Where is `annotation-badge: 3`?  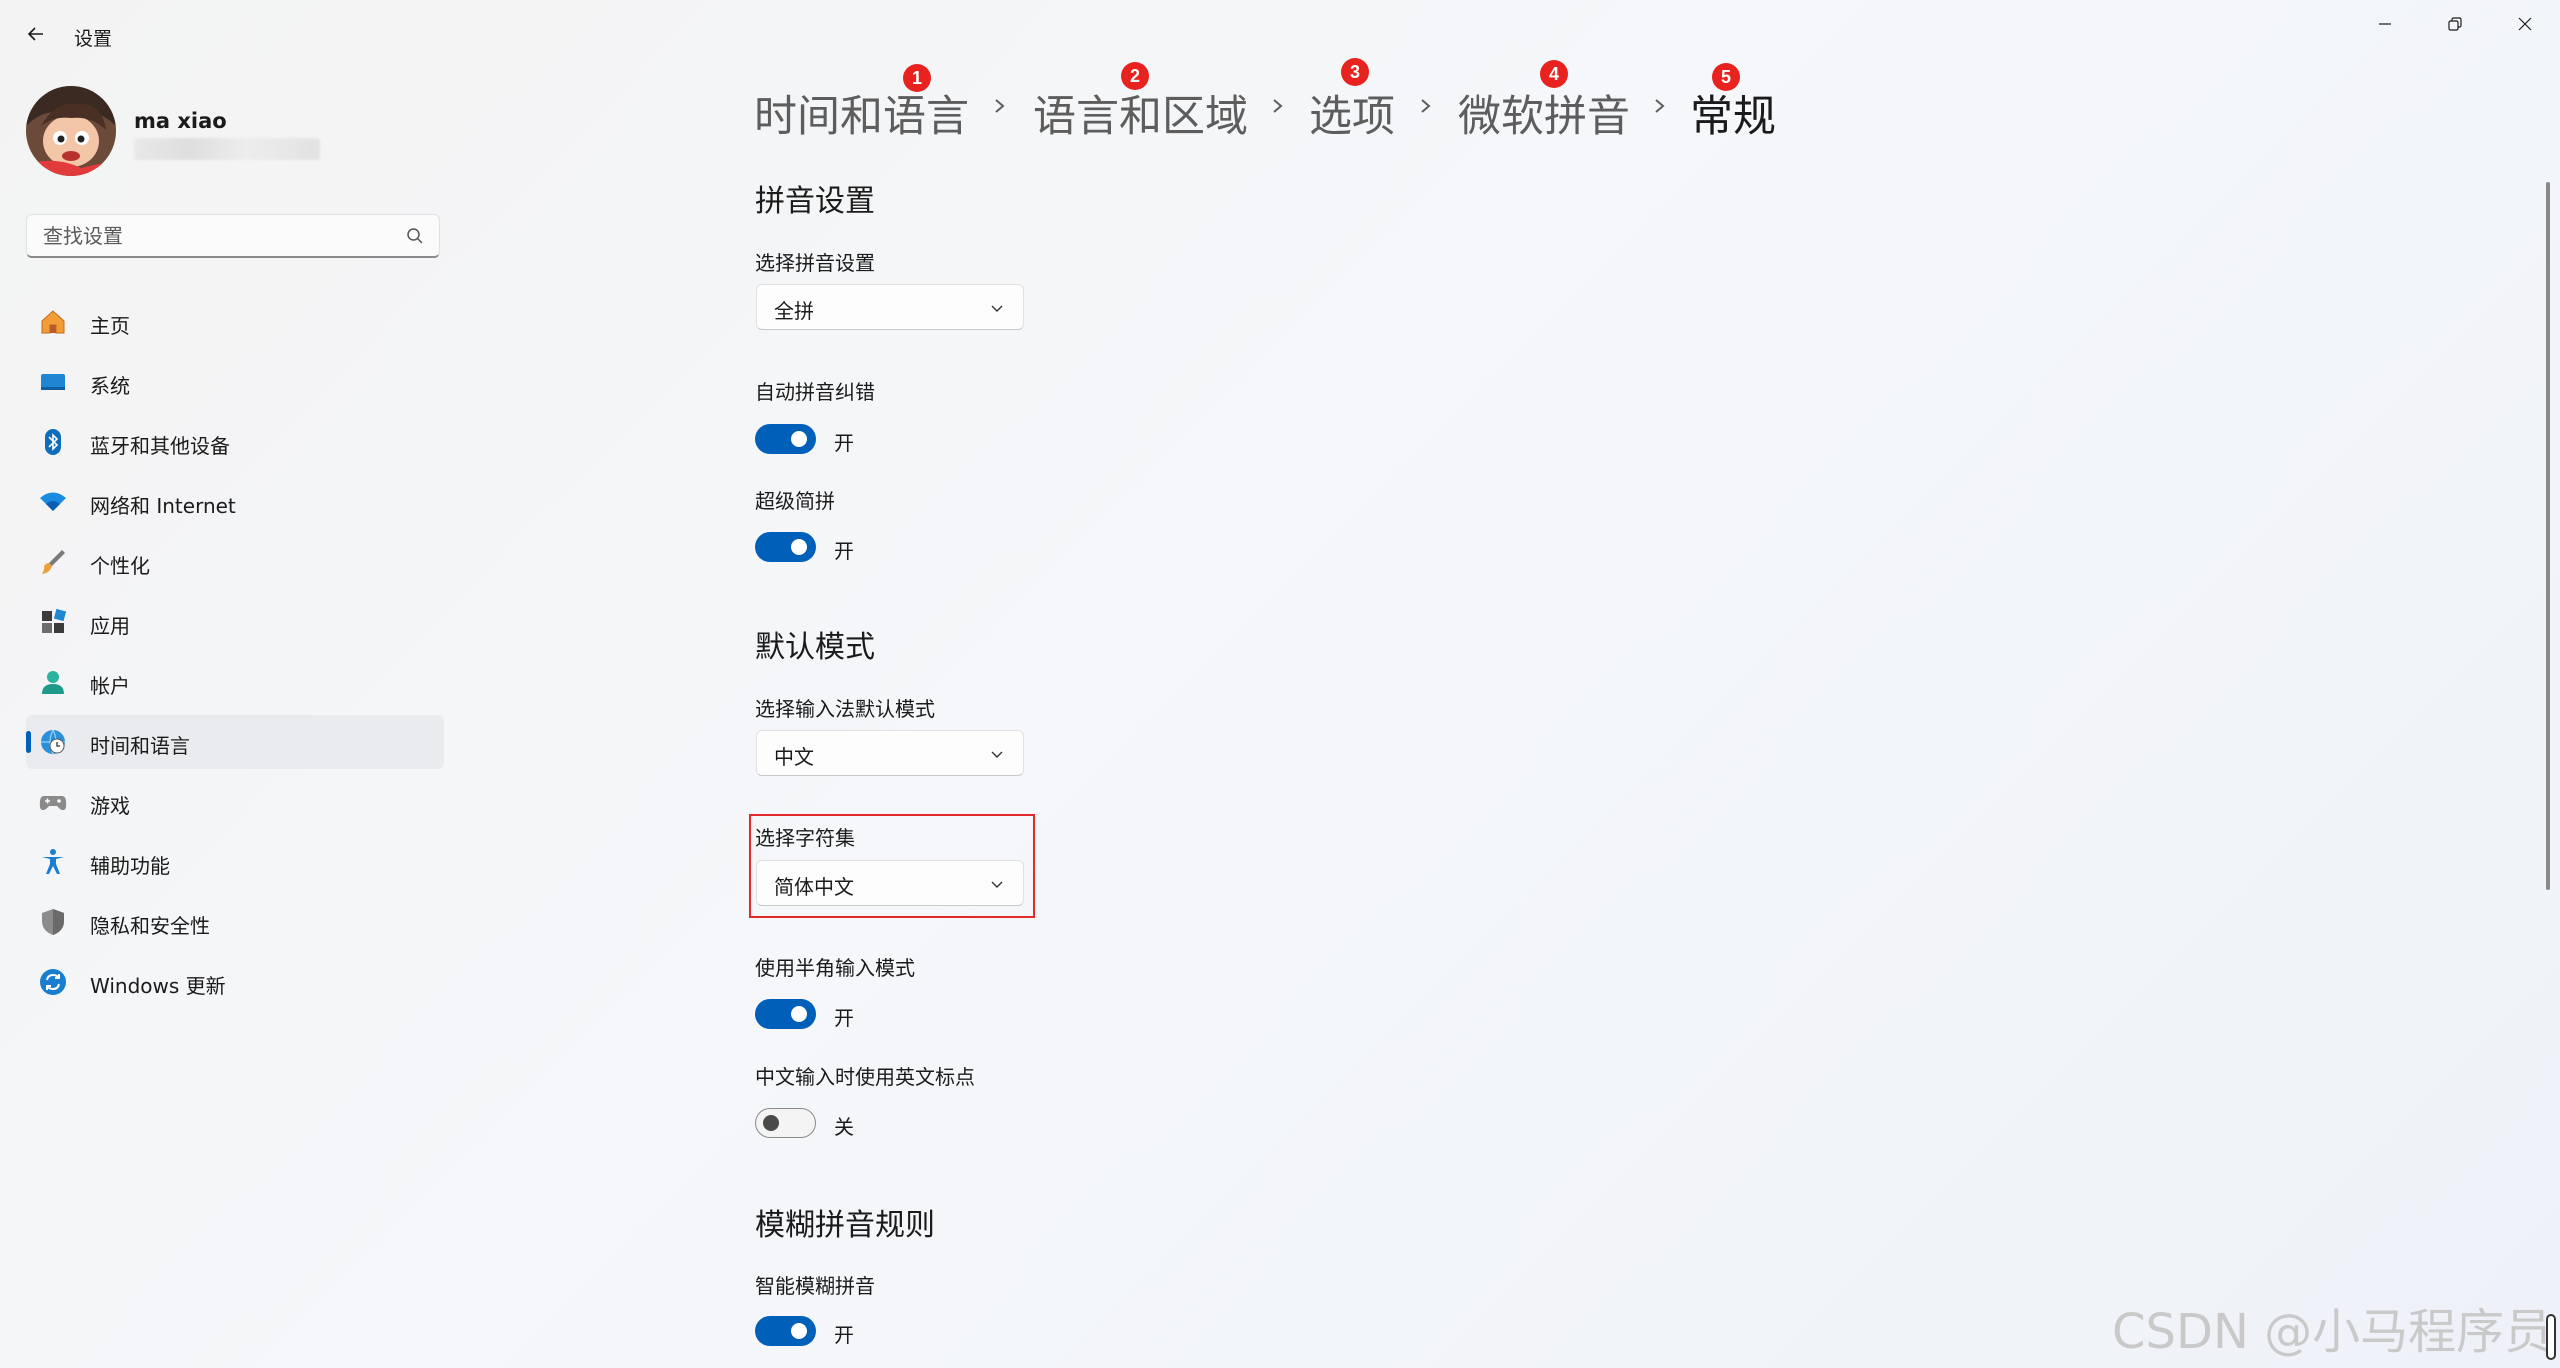 annotation-badge: 3 is located at coordinates (1355, 72).